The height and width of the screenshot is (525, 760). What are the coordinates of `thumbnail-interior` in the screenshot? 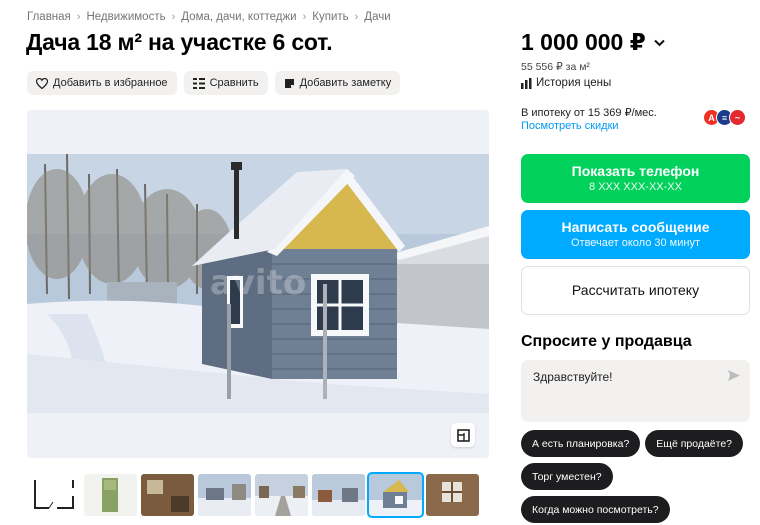 It's located at (167, 495).